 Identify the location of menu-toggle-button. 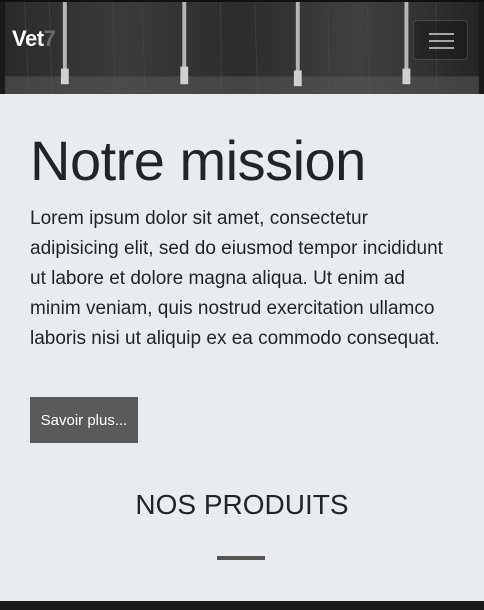
(440, 40).